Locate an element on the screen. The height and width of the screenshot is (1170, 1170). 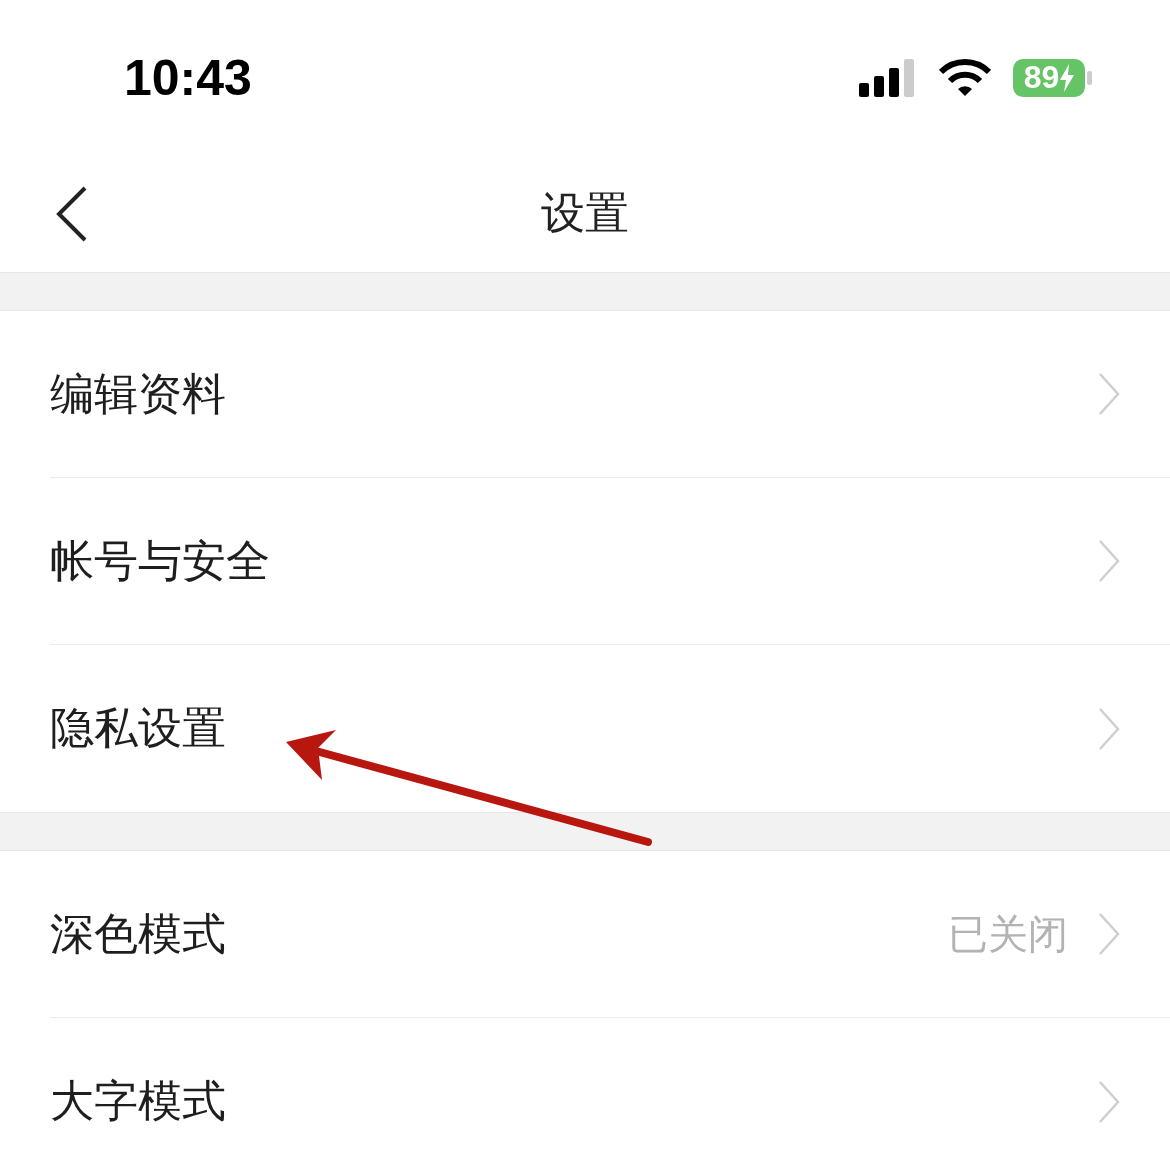
battery-percent: 89 is located at coordinates (1041, 77).